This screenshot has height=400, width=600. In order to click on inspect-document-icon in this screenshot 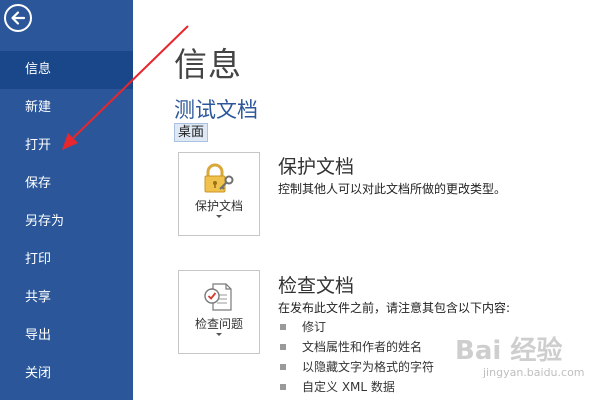, I will do `click(218, 297)`.